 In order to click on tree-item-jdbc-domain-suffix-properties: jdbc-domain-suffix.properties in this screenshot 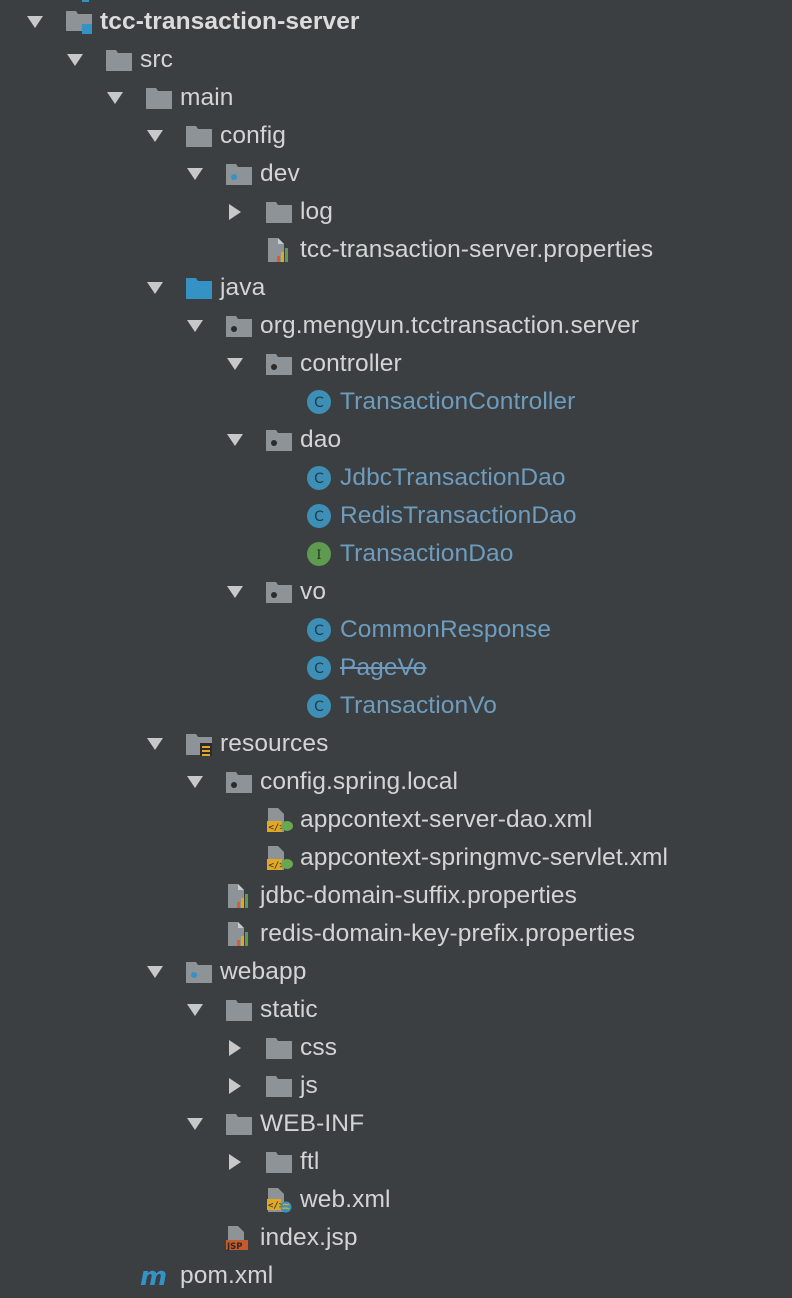, I will do `click(396, 896)`.